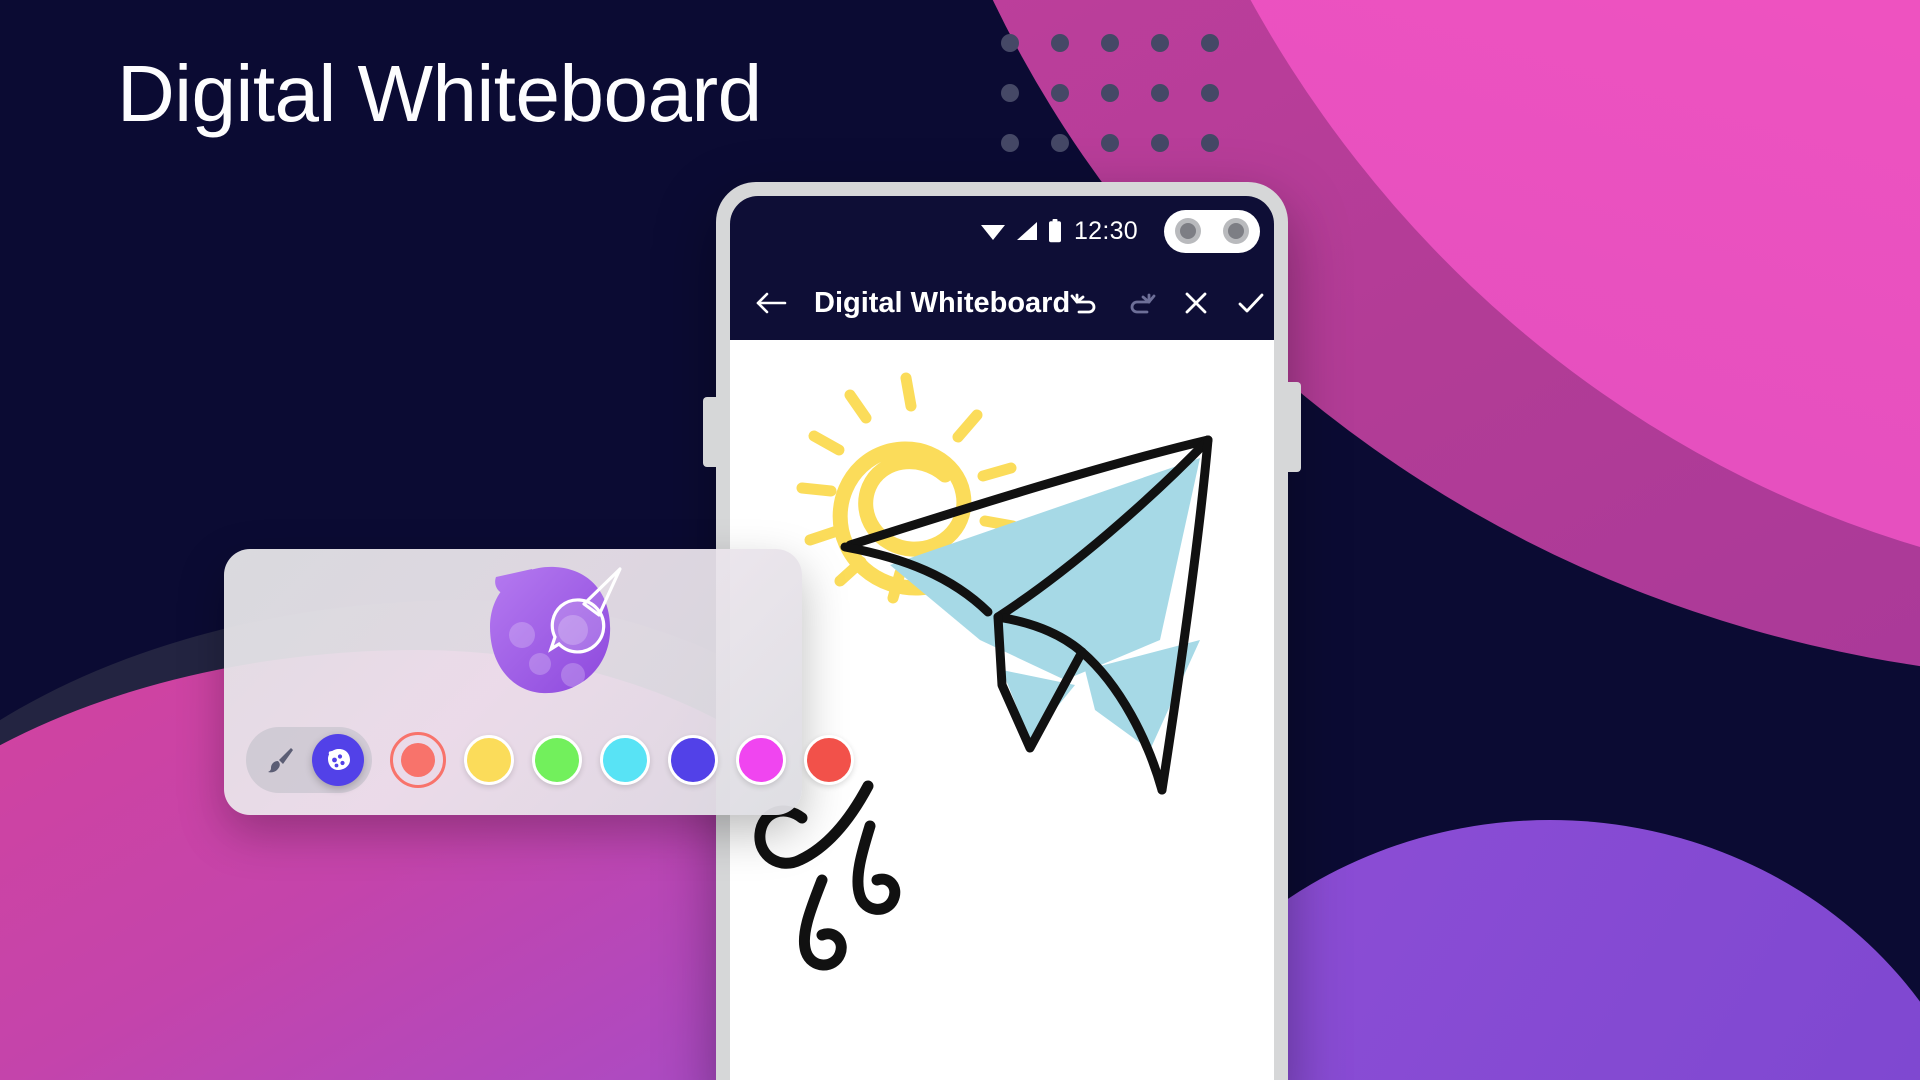 This screenshot has height=1080, width=1920. I want to click on close-icon, so click(1196, 303).